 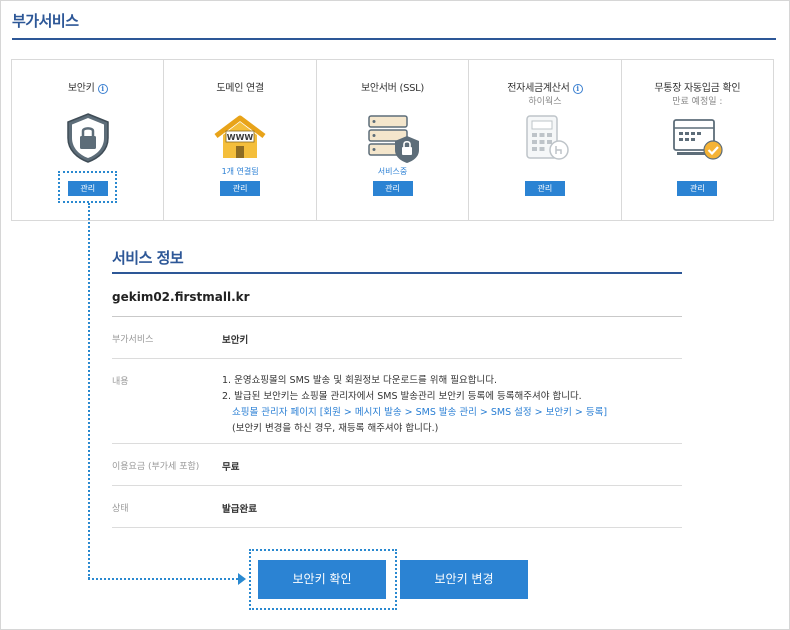 I want to click on row-value: 보안키, so click(x=235, y=340).